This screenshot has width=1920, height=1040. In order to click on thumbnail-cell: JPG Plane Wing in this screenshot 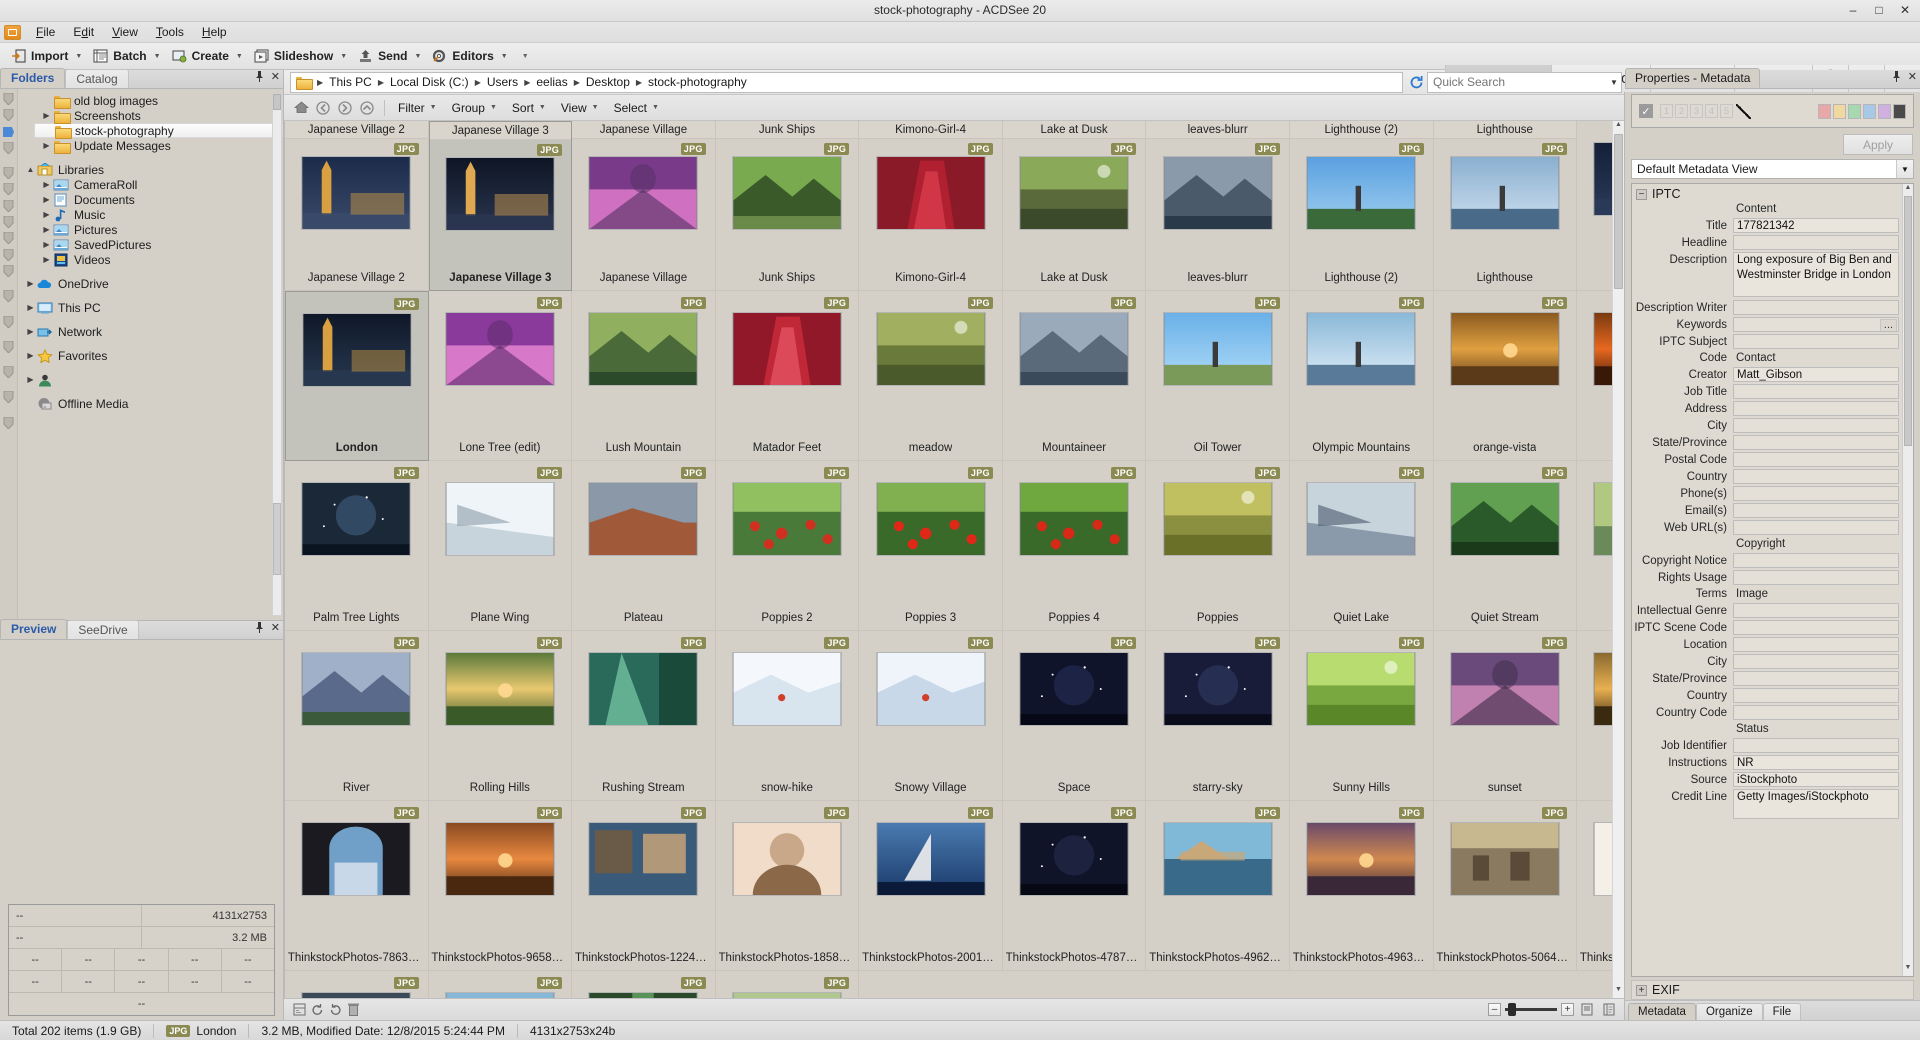, I will do `click(500, 546)`.